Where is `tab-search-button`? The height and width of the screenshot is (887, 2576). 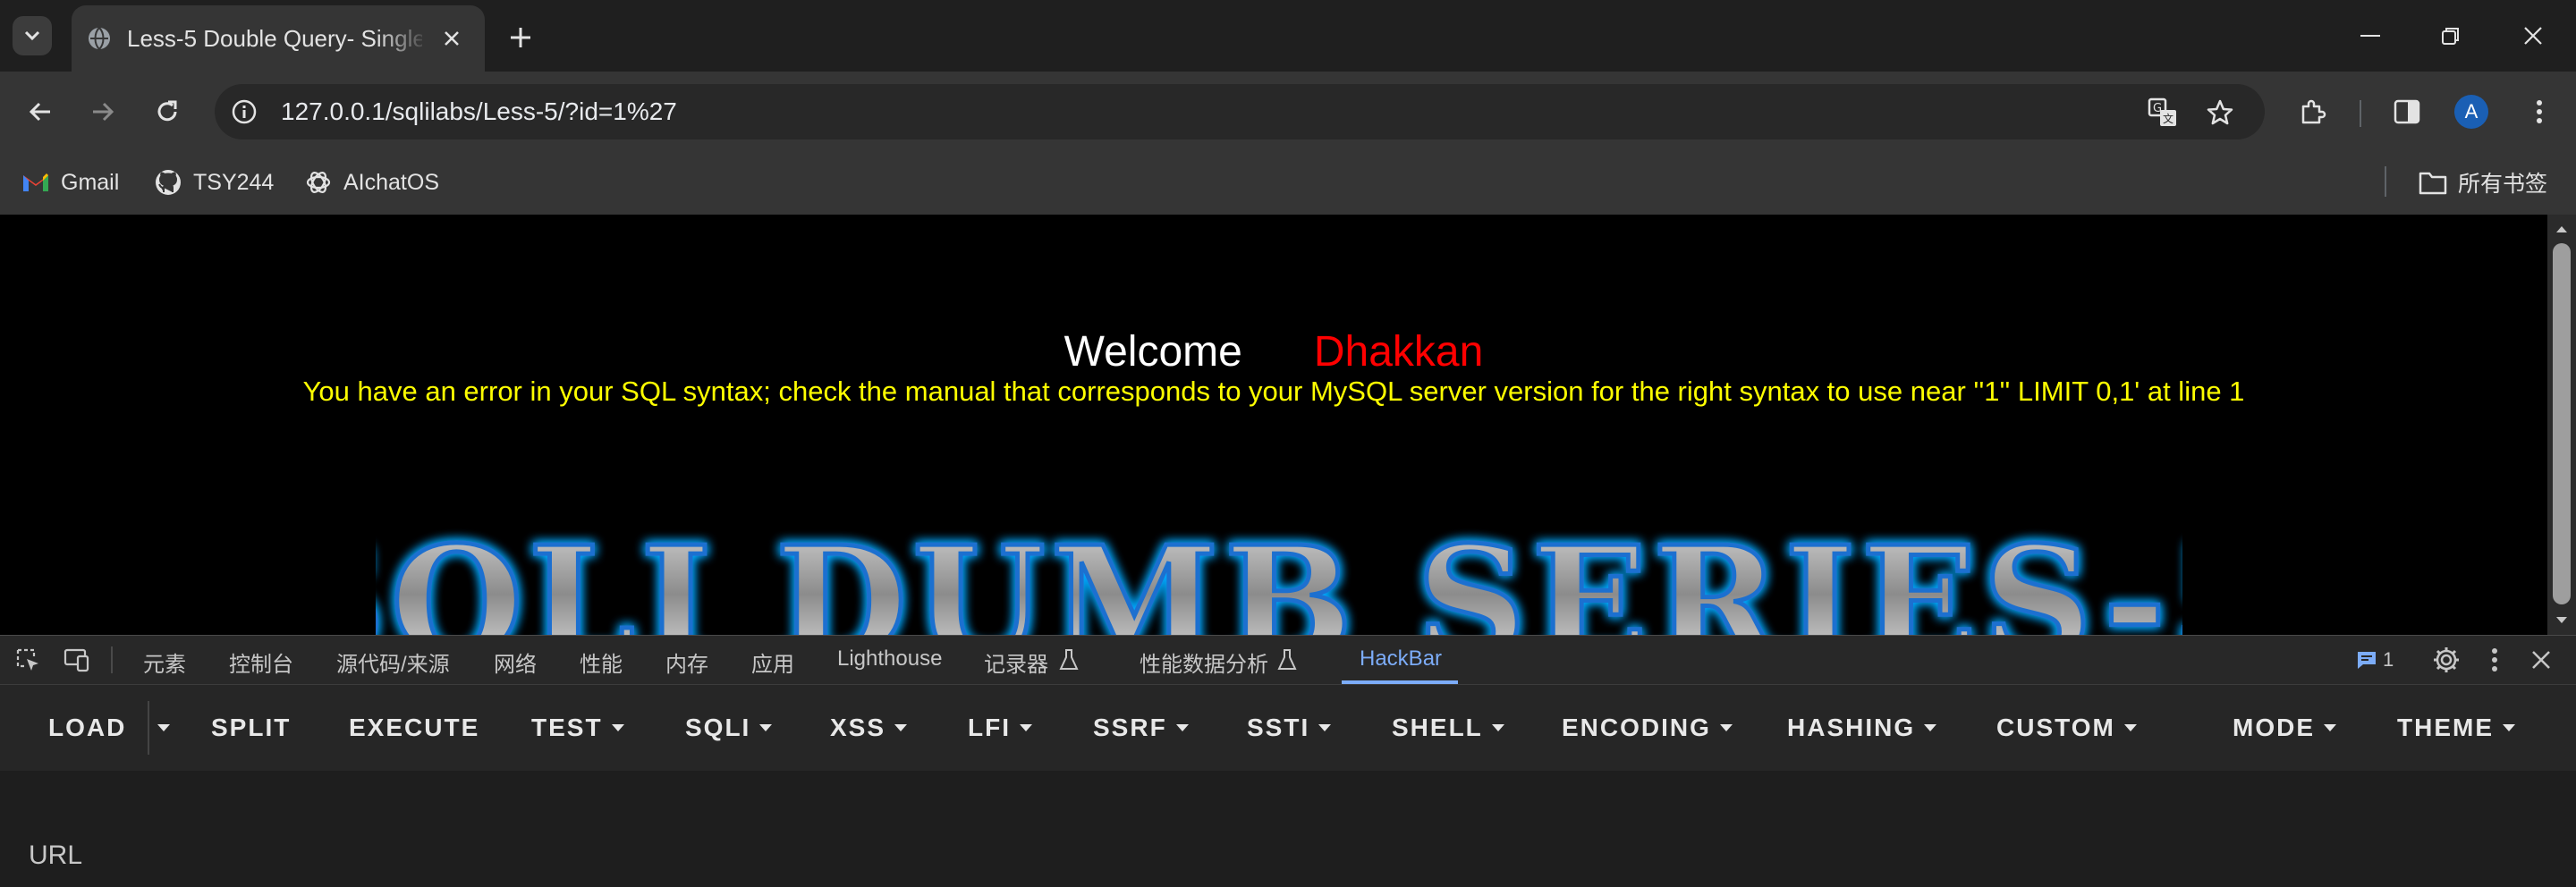
tab-search-button is located at coordinates (32, 35).